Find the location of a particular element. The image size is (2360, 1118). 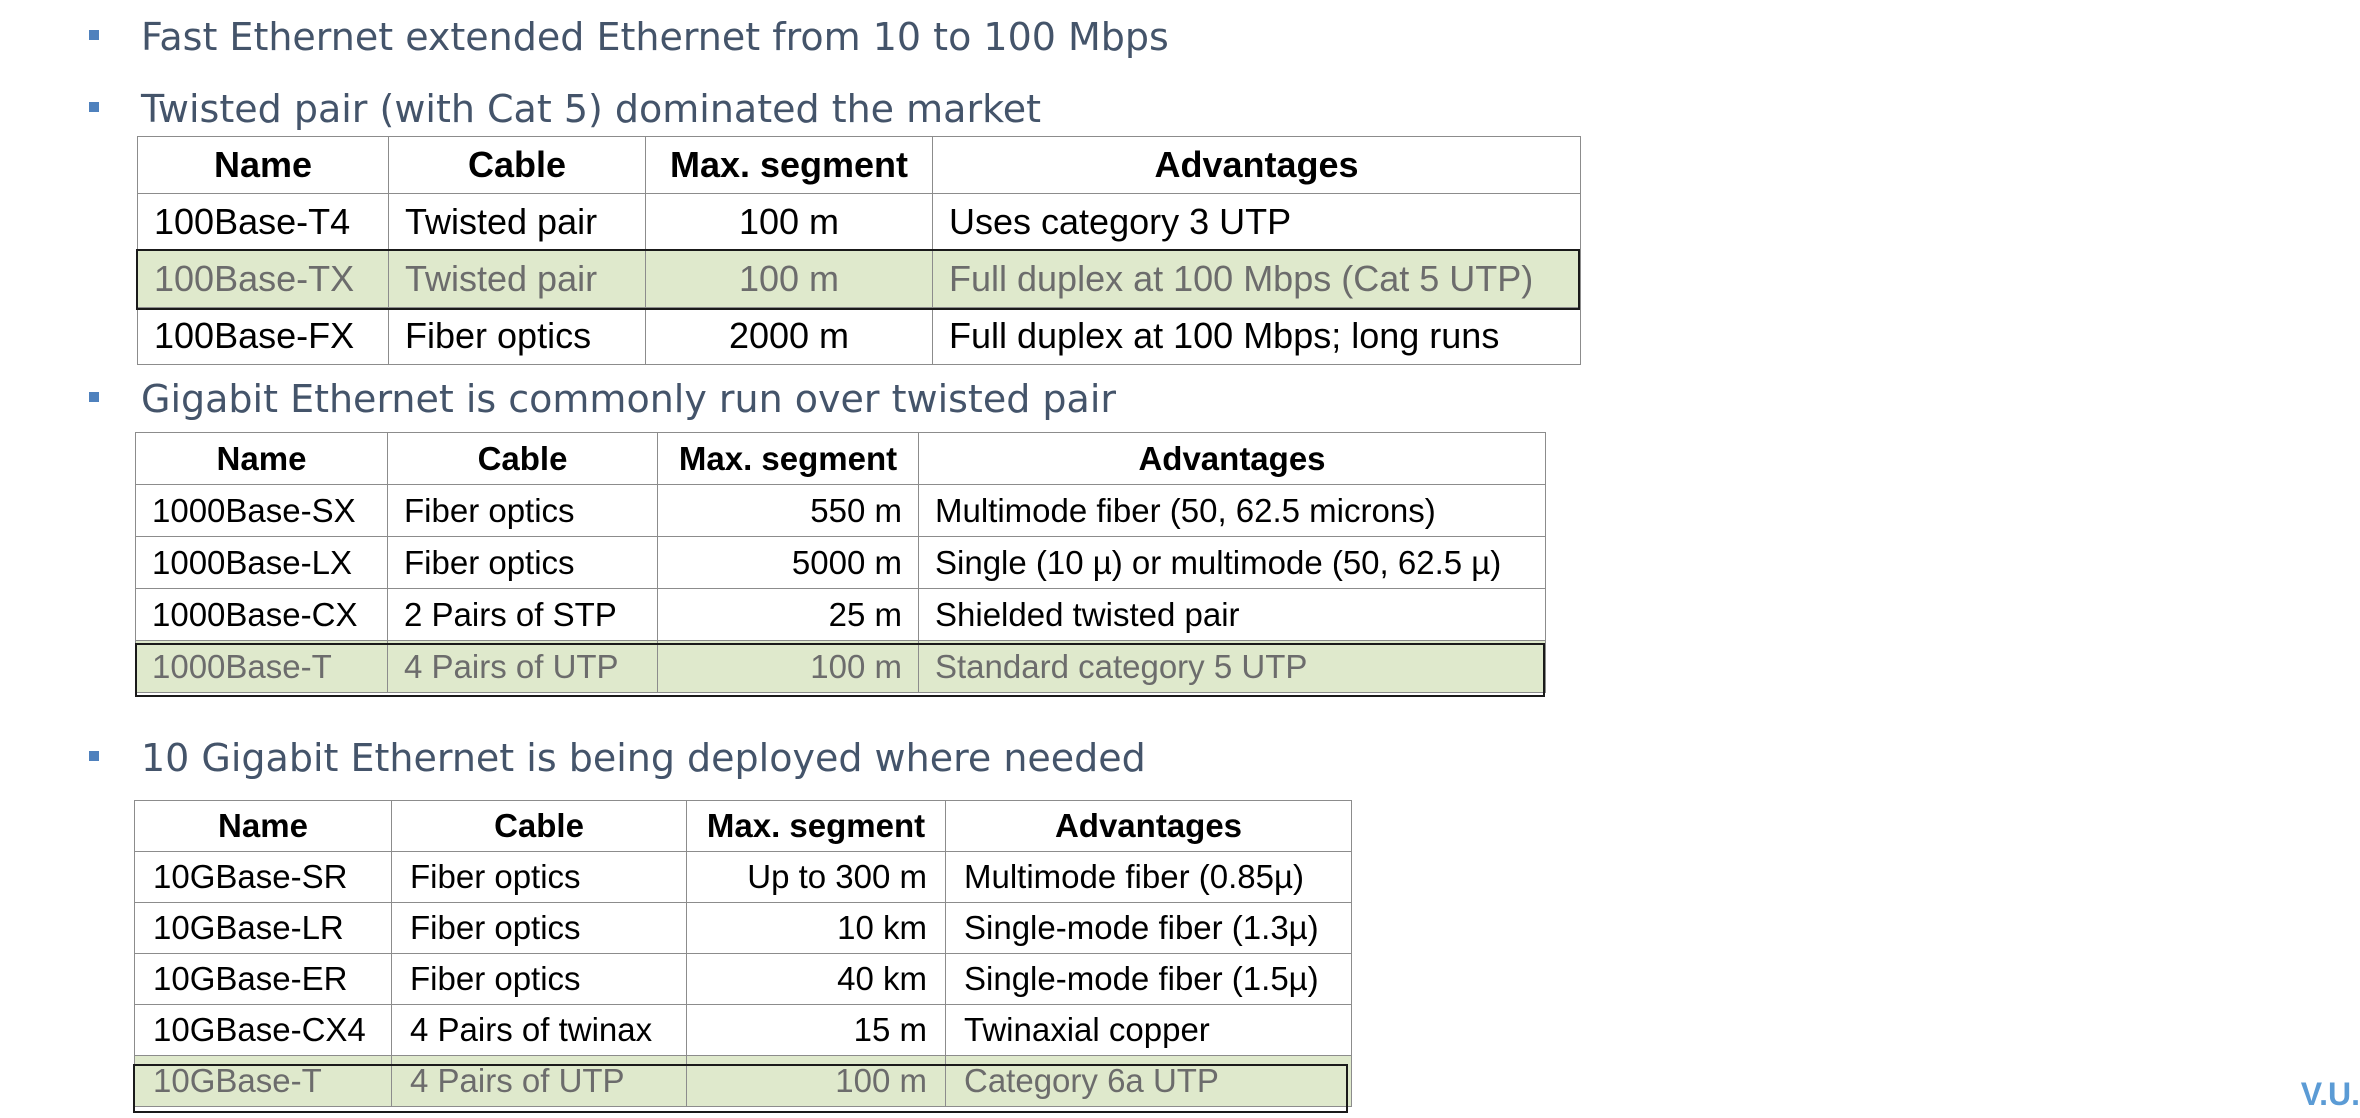

cell-max-segment: 40 km is located at coordinates (816, 979).